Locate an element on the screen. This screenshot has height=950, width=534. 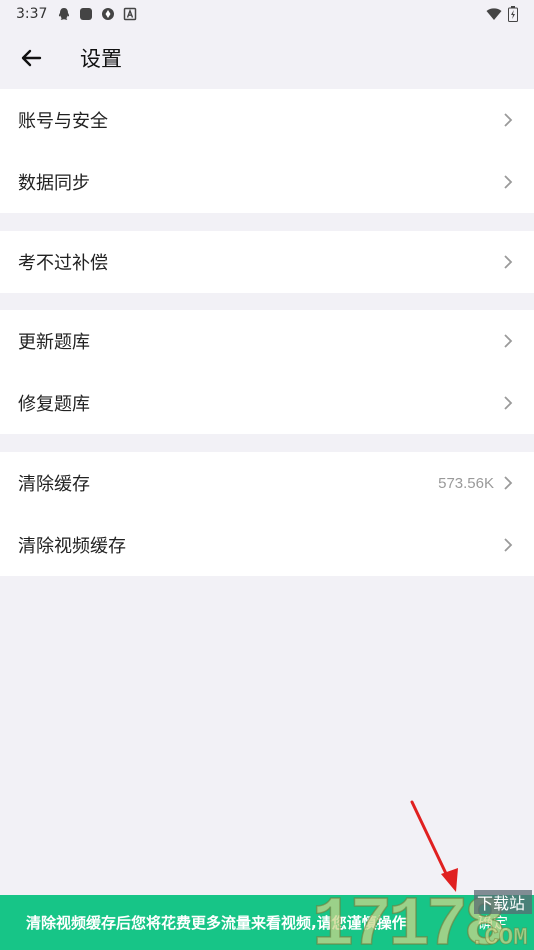
aperture-icon is located at coordinates (108, 14).